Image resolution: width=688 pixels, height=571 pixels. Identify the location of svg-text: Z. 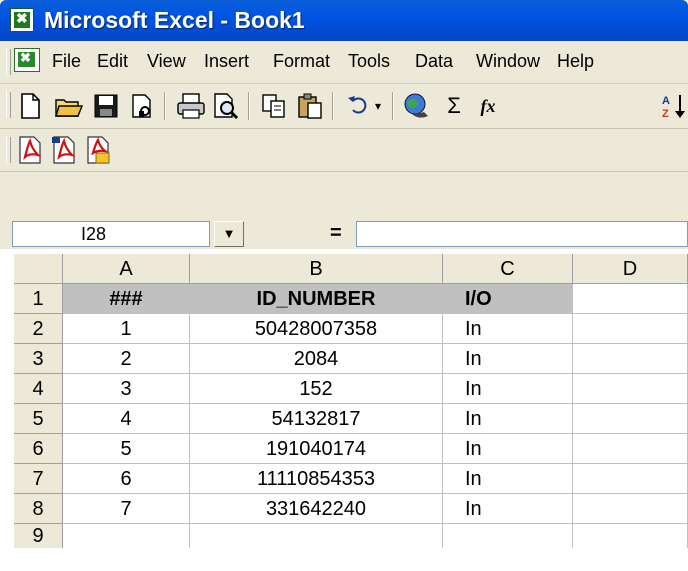
(665, 114).